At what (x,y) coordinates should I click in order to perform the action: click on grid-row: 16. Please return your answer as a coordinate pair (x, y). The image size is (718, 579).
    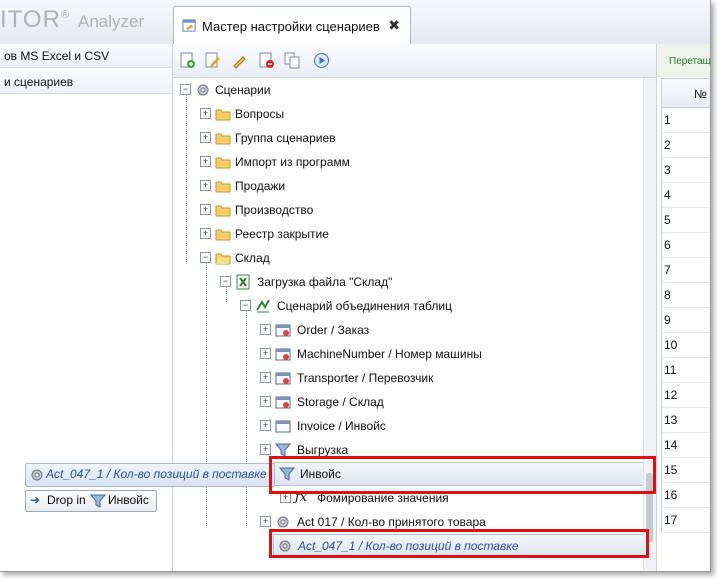
    Looking at the image, I should click on (685, 495).